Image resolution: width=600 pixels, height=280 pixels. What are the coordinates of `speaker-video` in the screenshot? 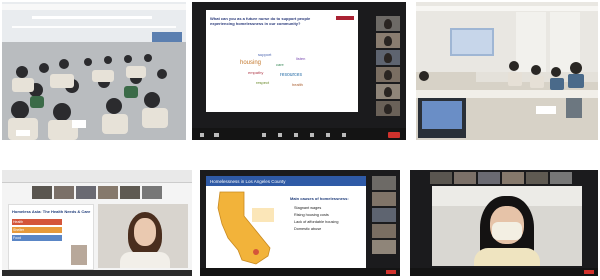 It's located at (507, 226).